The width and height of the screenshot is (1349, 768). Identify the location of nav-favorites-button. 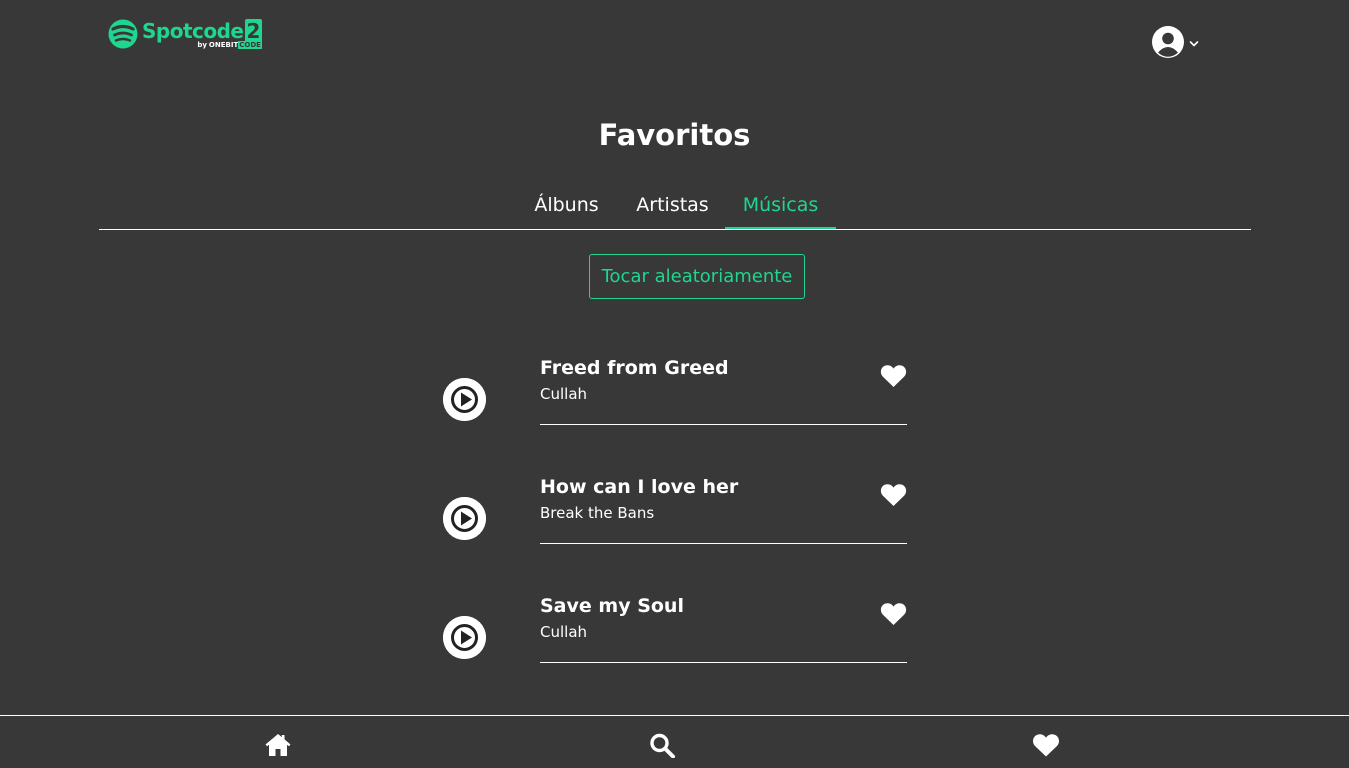
(1046, 745).